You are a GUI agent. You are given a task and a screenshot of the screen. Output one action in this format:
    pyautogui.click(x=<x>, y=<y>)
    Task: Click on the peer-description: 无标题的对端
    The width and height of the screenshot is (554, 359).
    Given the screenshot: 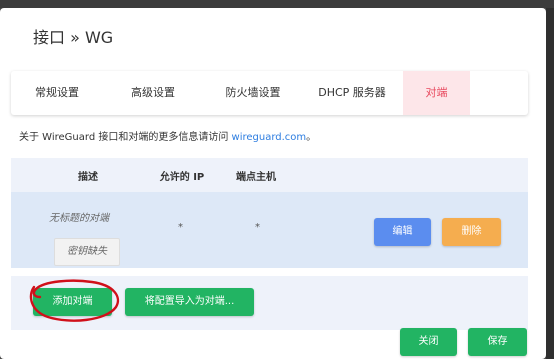 What is the action you would take?
    pyautogui.click(x=79, y=218)
    